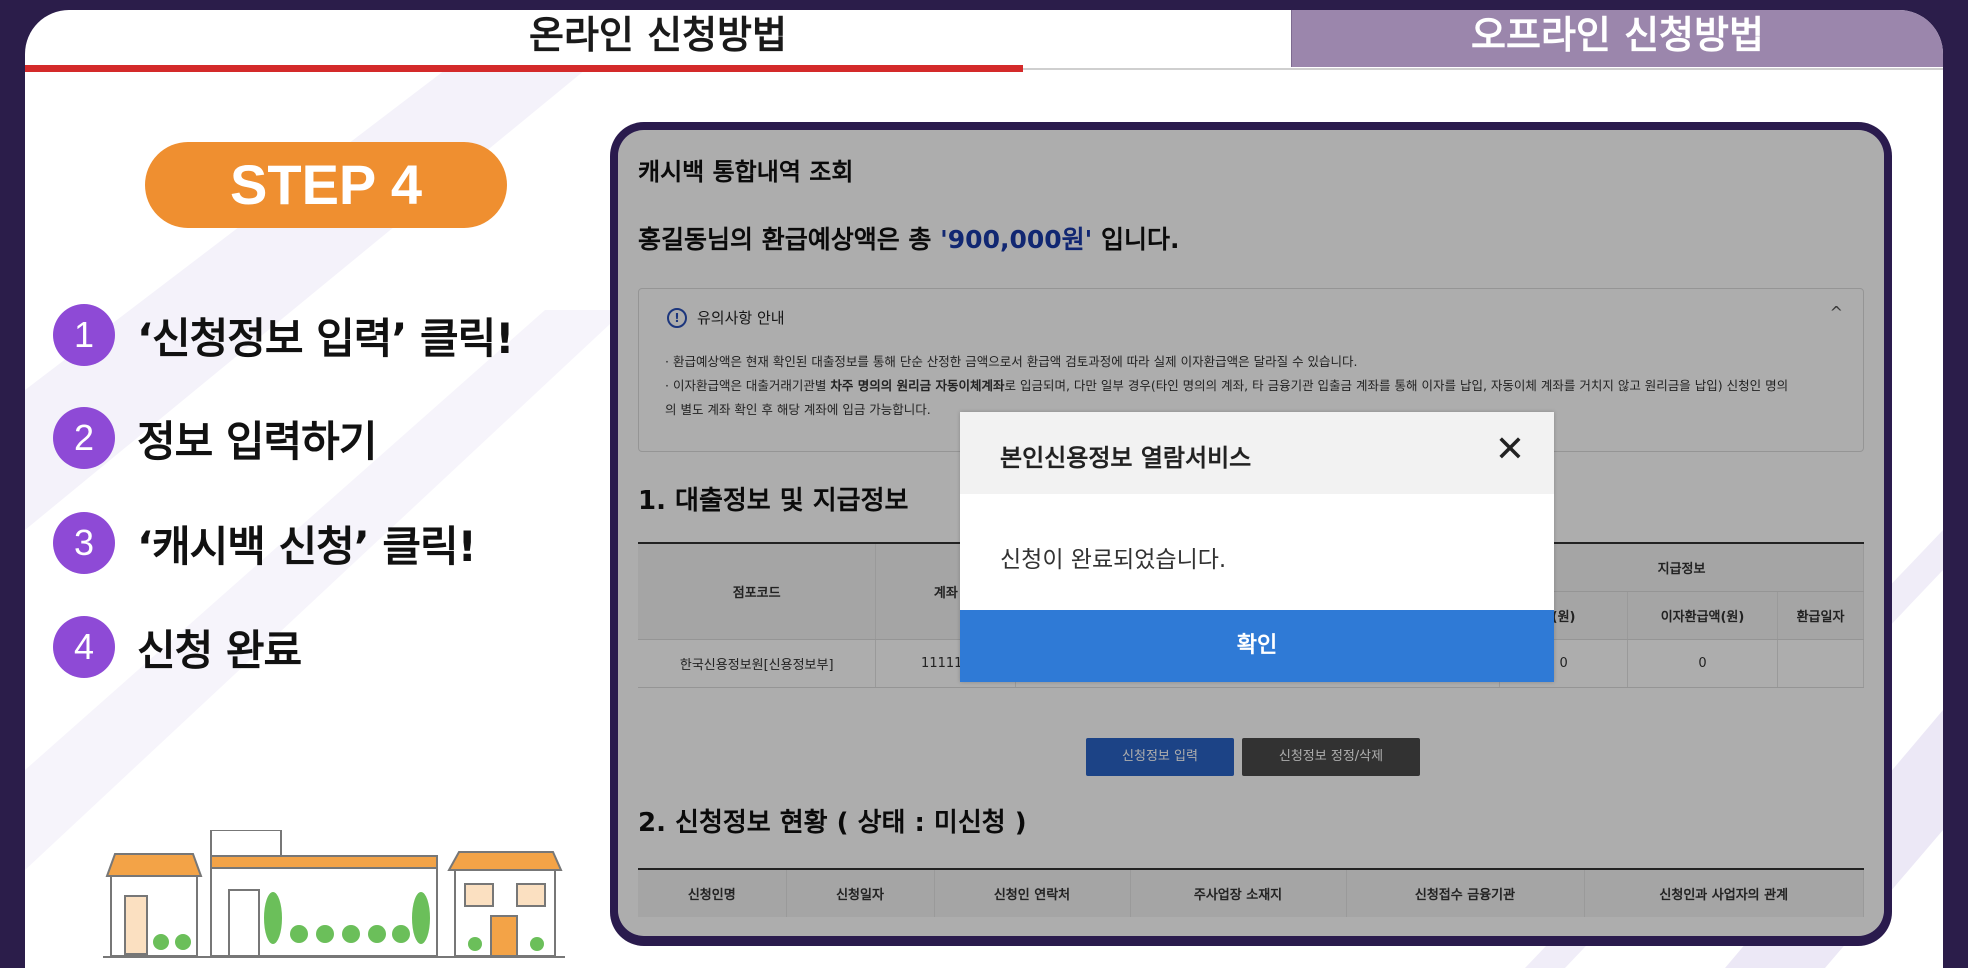 The height and width of the screenshot is (968, 1968). Describe the element at coordinates (1510, 450) in the screenshot. I see `close-icon: ✕` at that location.